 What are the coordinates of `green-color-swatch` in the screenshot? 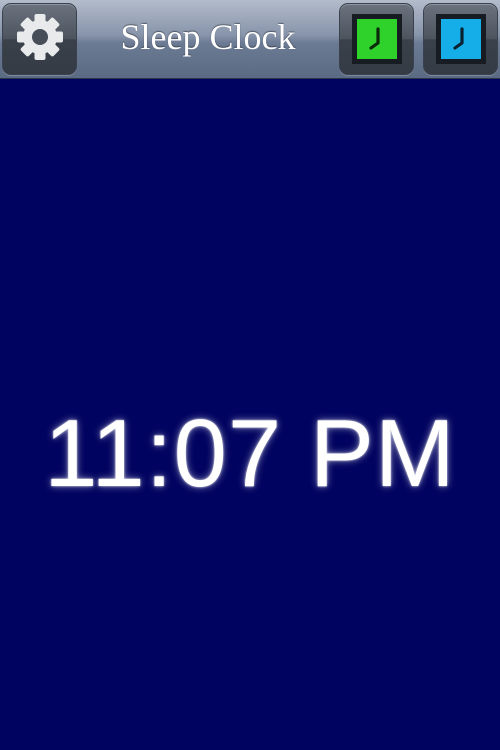 It's located at (376, 39).